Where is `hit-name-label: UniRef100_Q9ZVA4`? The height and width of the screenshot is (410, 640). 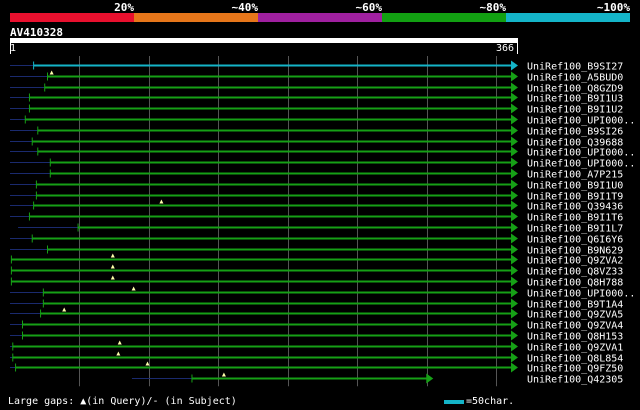
hit-name-label: UniRef100_Q9ZVA4 is located at coordinates (575, 326).